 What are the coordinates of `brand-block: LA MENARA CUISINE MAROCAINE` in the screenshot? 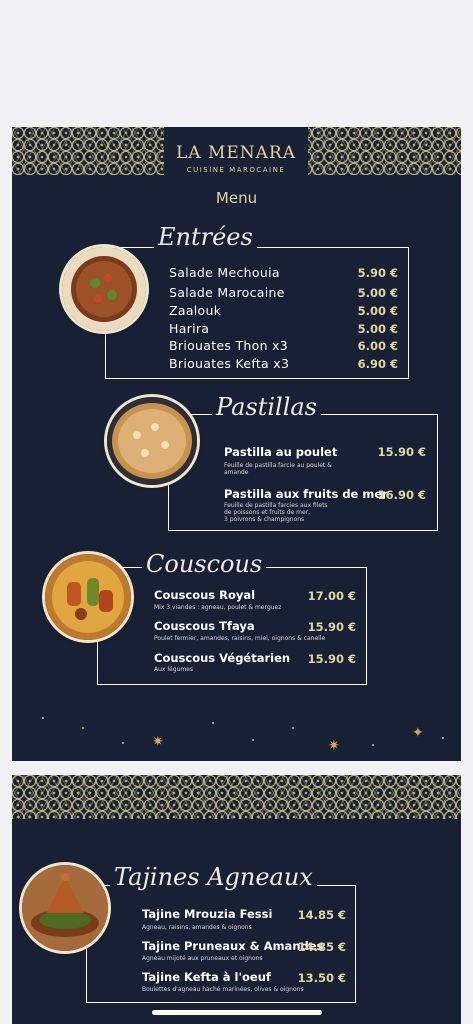 It's located at (236, 156).